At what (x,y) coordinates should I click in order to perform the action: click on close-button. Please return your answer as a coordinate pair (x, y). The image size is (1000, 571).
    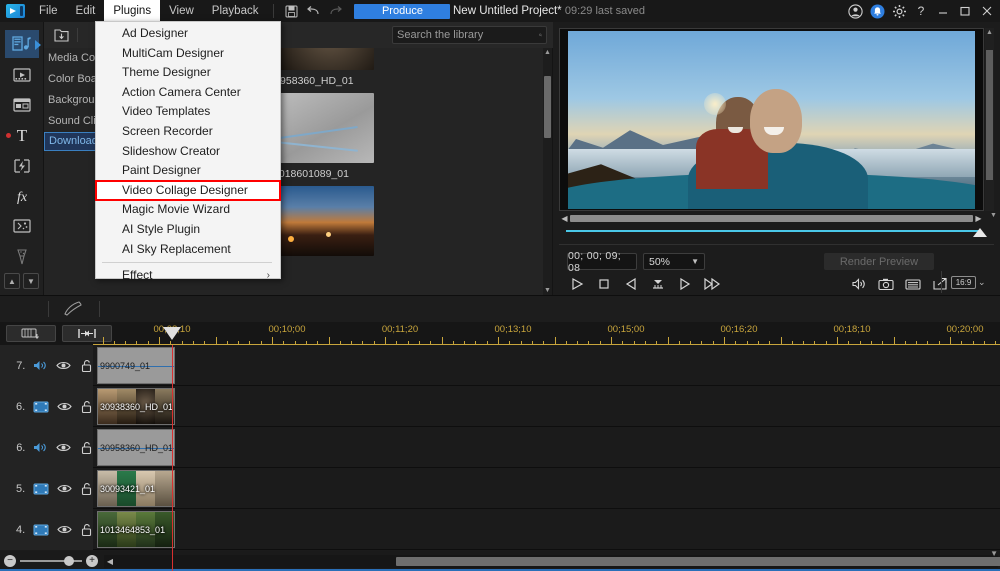
    Looking at the image, I should click on (987, 11).